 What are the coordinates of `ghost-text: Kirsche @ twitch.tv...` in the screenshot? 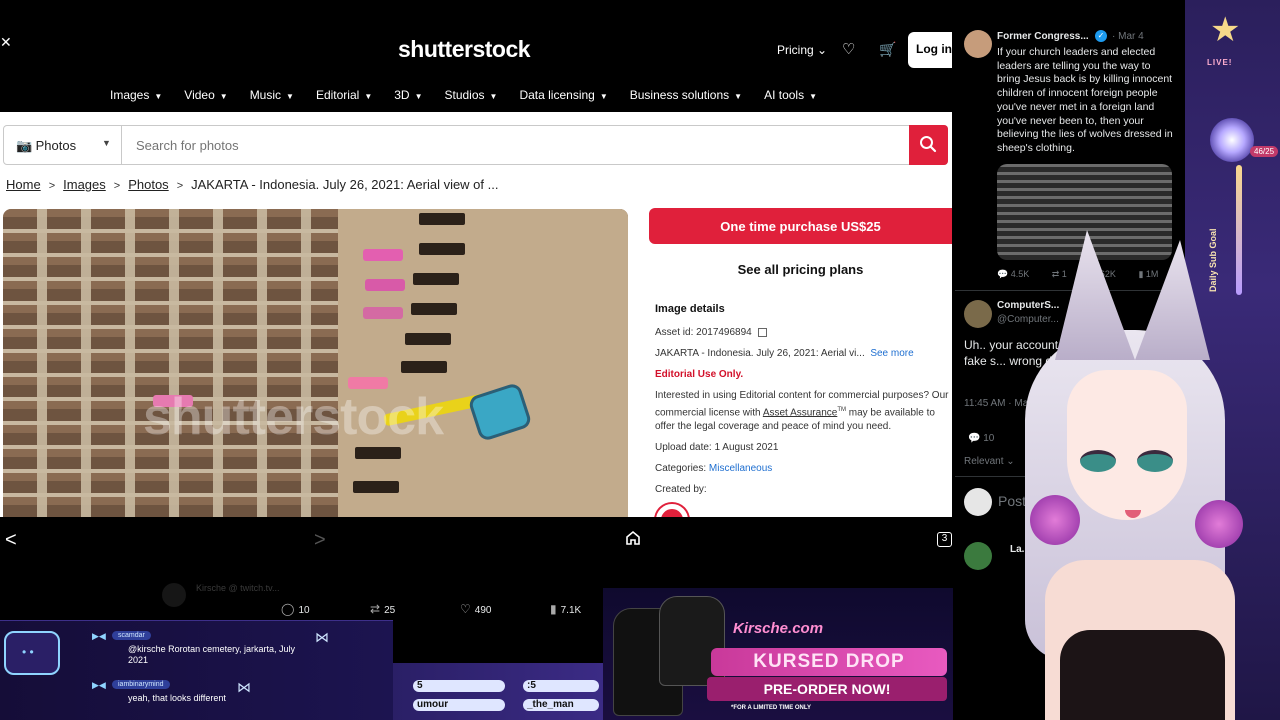 It's located at (238, 588).